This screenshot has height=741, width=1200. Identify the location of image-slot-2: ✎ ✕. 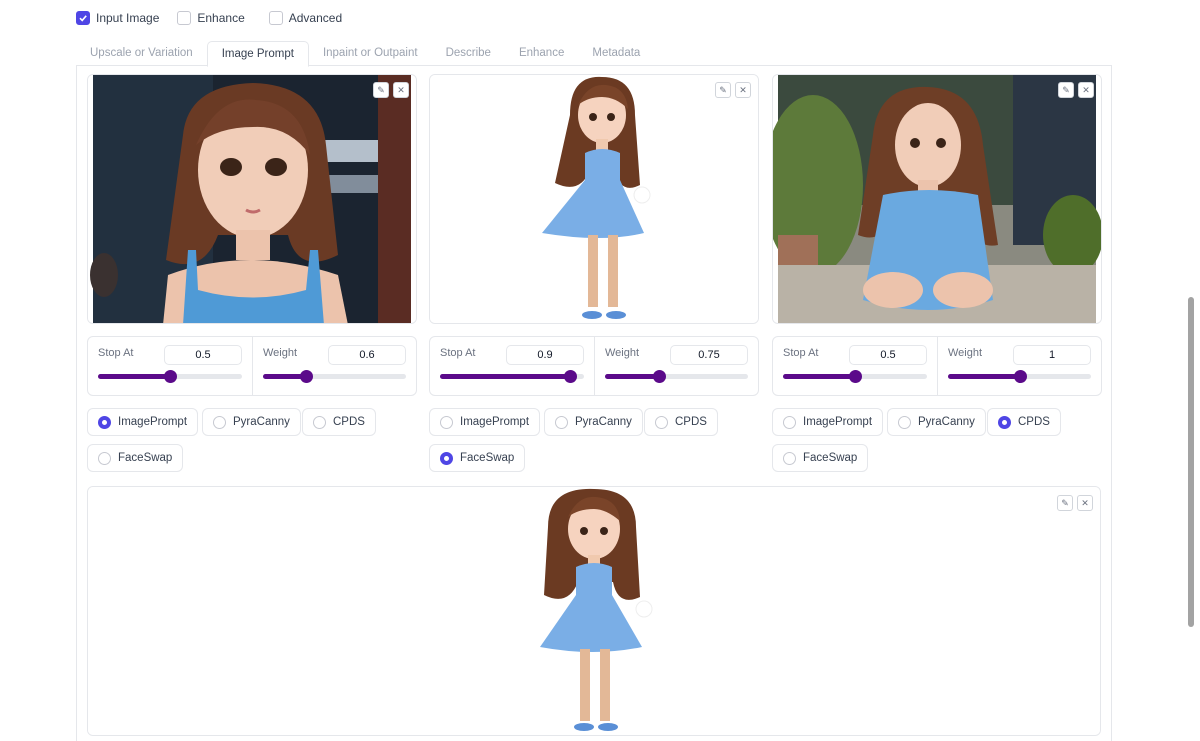
(594, 199).